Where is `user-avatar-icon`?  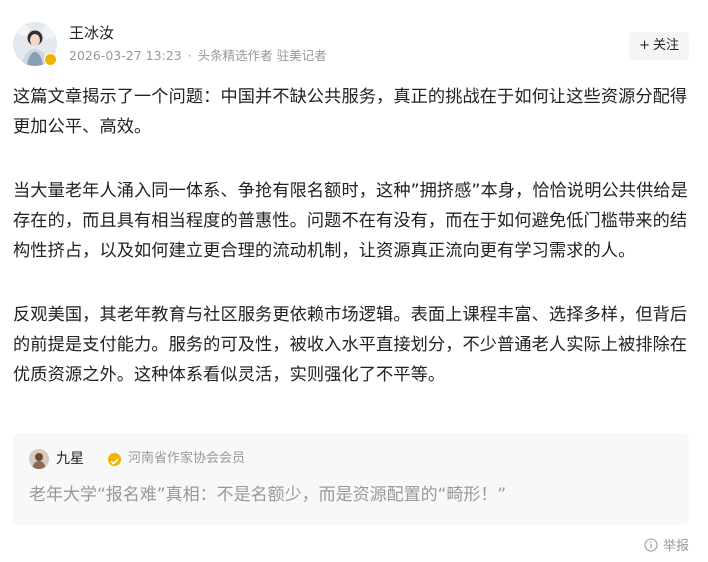
user-avatar-icon is located at coordinates (39, 459).